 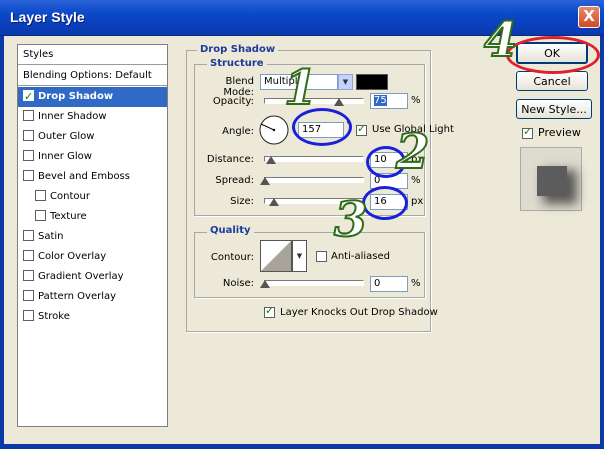 What do you see at coordinates (389, 101) in the screenshot?
I see `opacity-input: 75` at bounding box center [389, 101].